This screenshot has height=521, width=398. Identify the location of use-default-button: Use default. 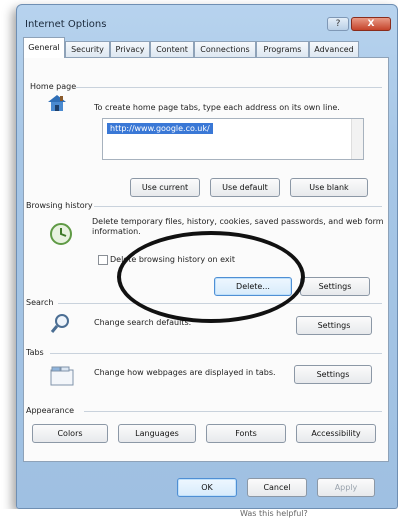
(245, 187).